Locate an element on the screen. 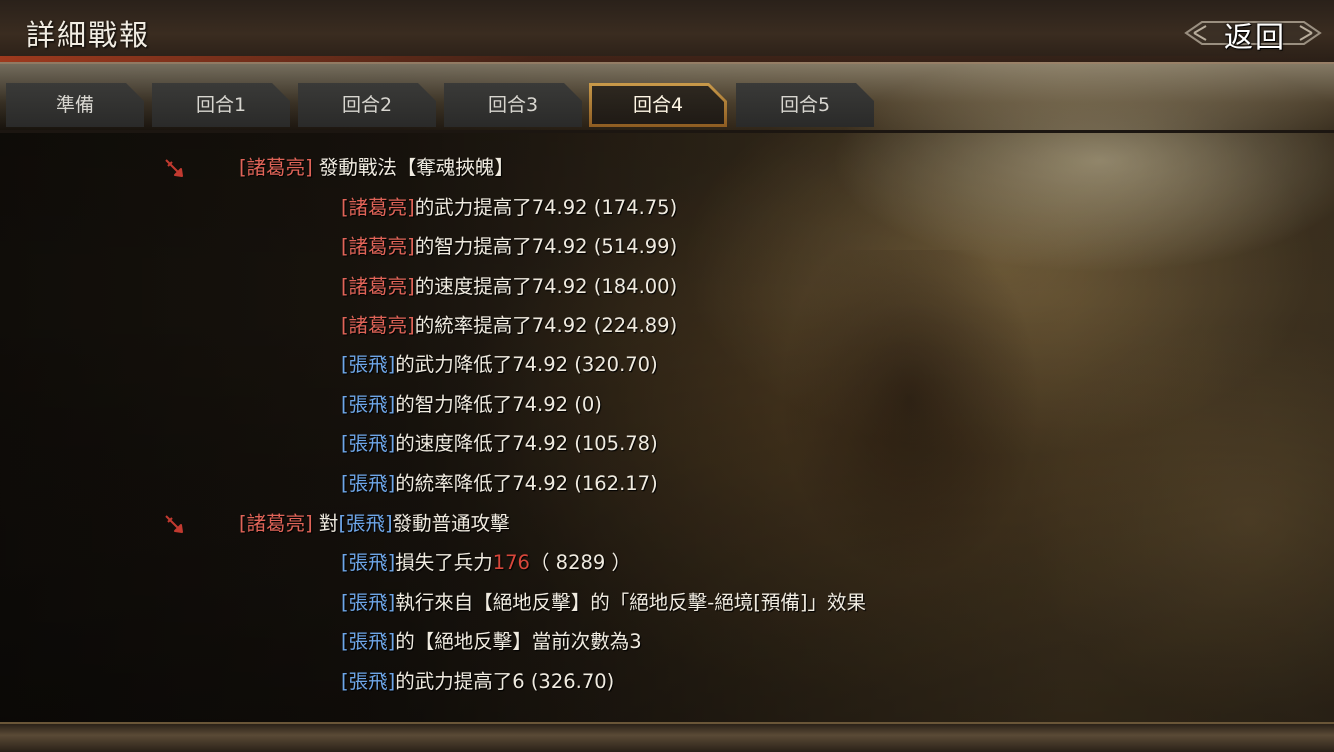 The image size is (1334, 752). tab-label: 回合4 is located at coordinates (658, 105).